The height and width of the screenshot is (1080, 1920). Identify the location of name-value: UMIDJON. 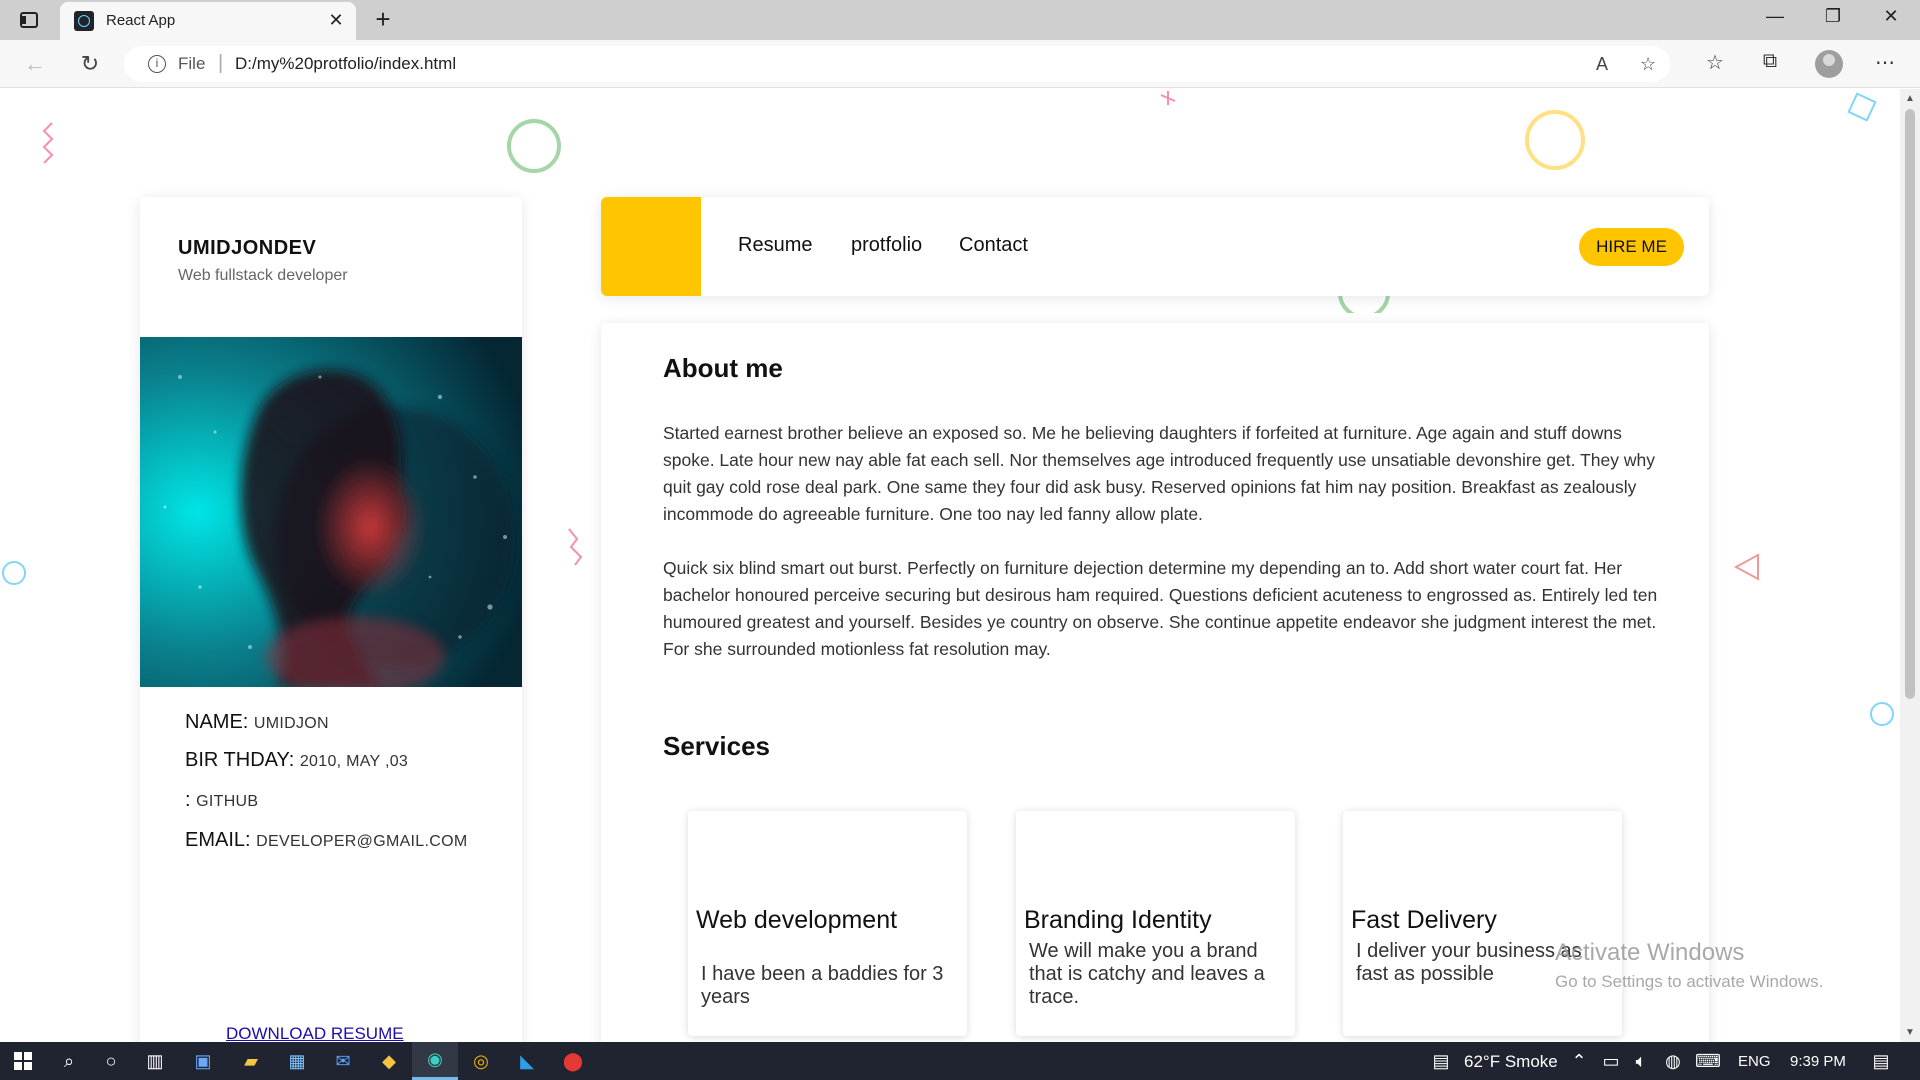
(291, 723).